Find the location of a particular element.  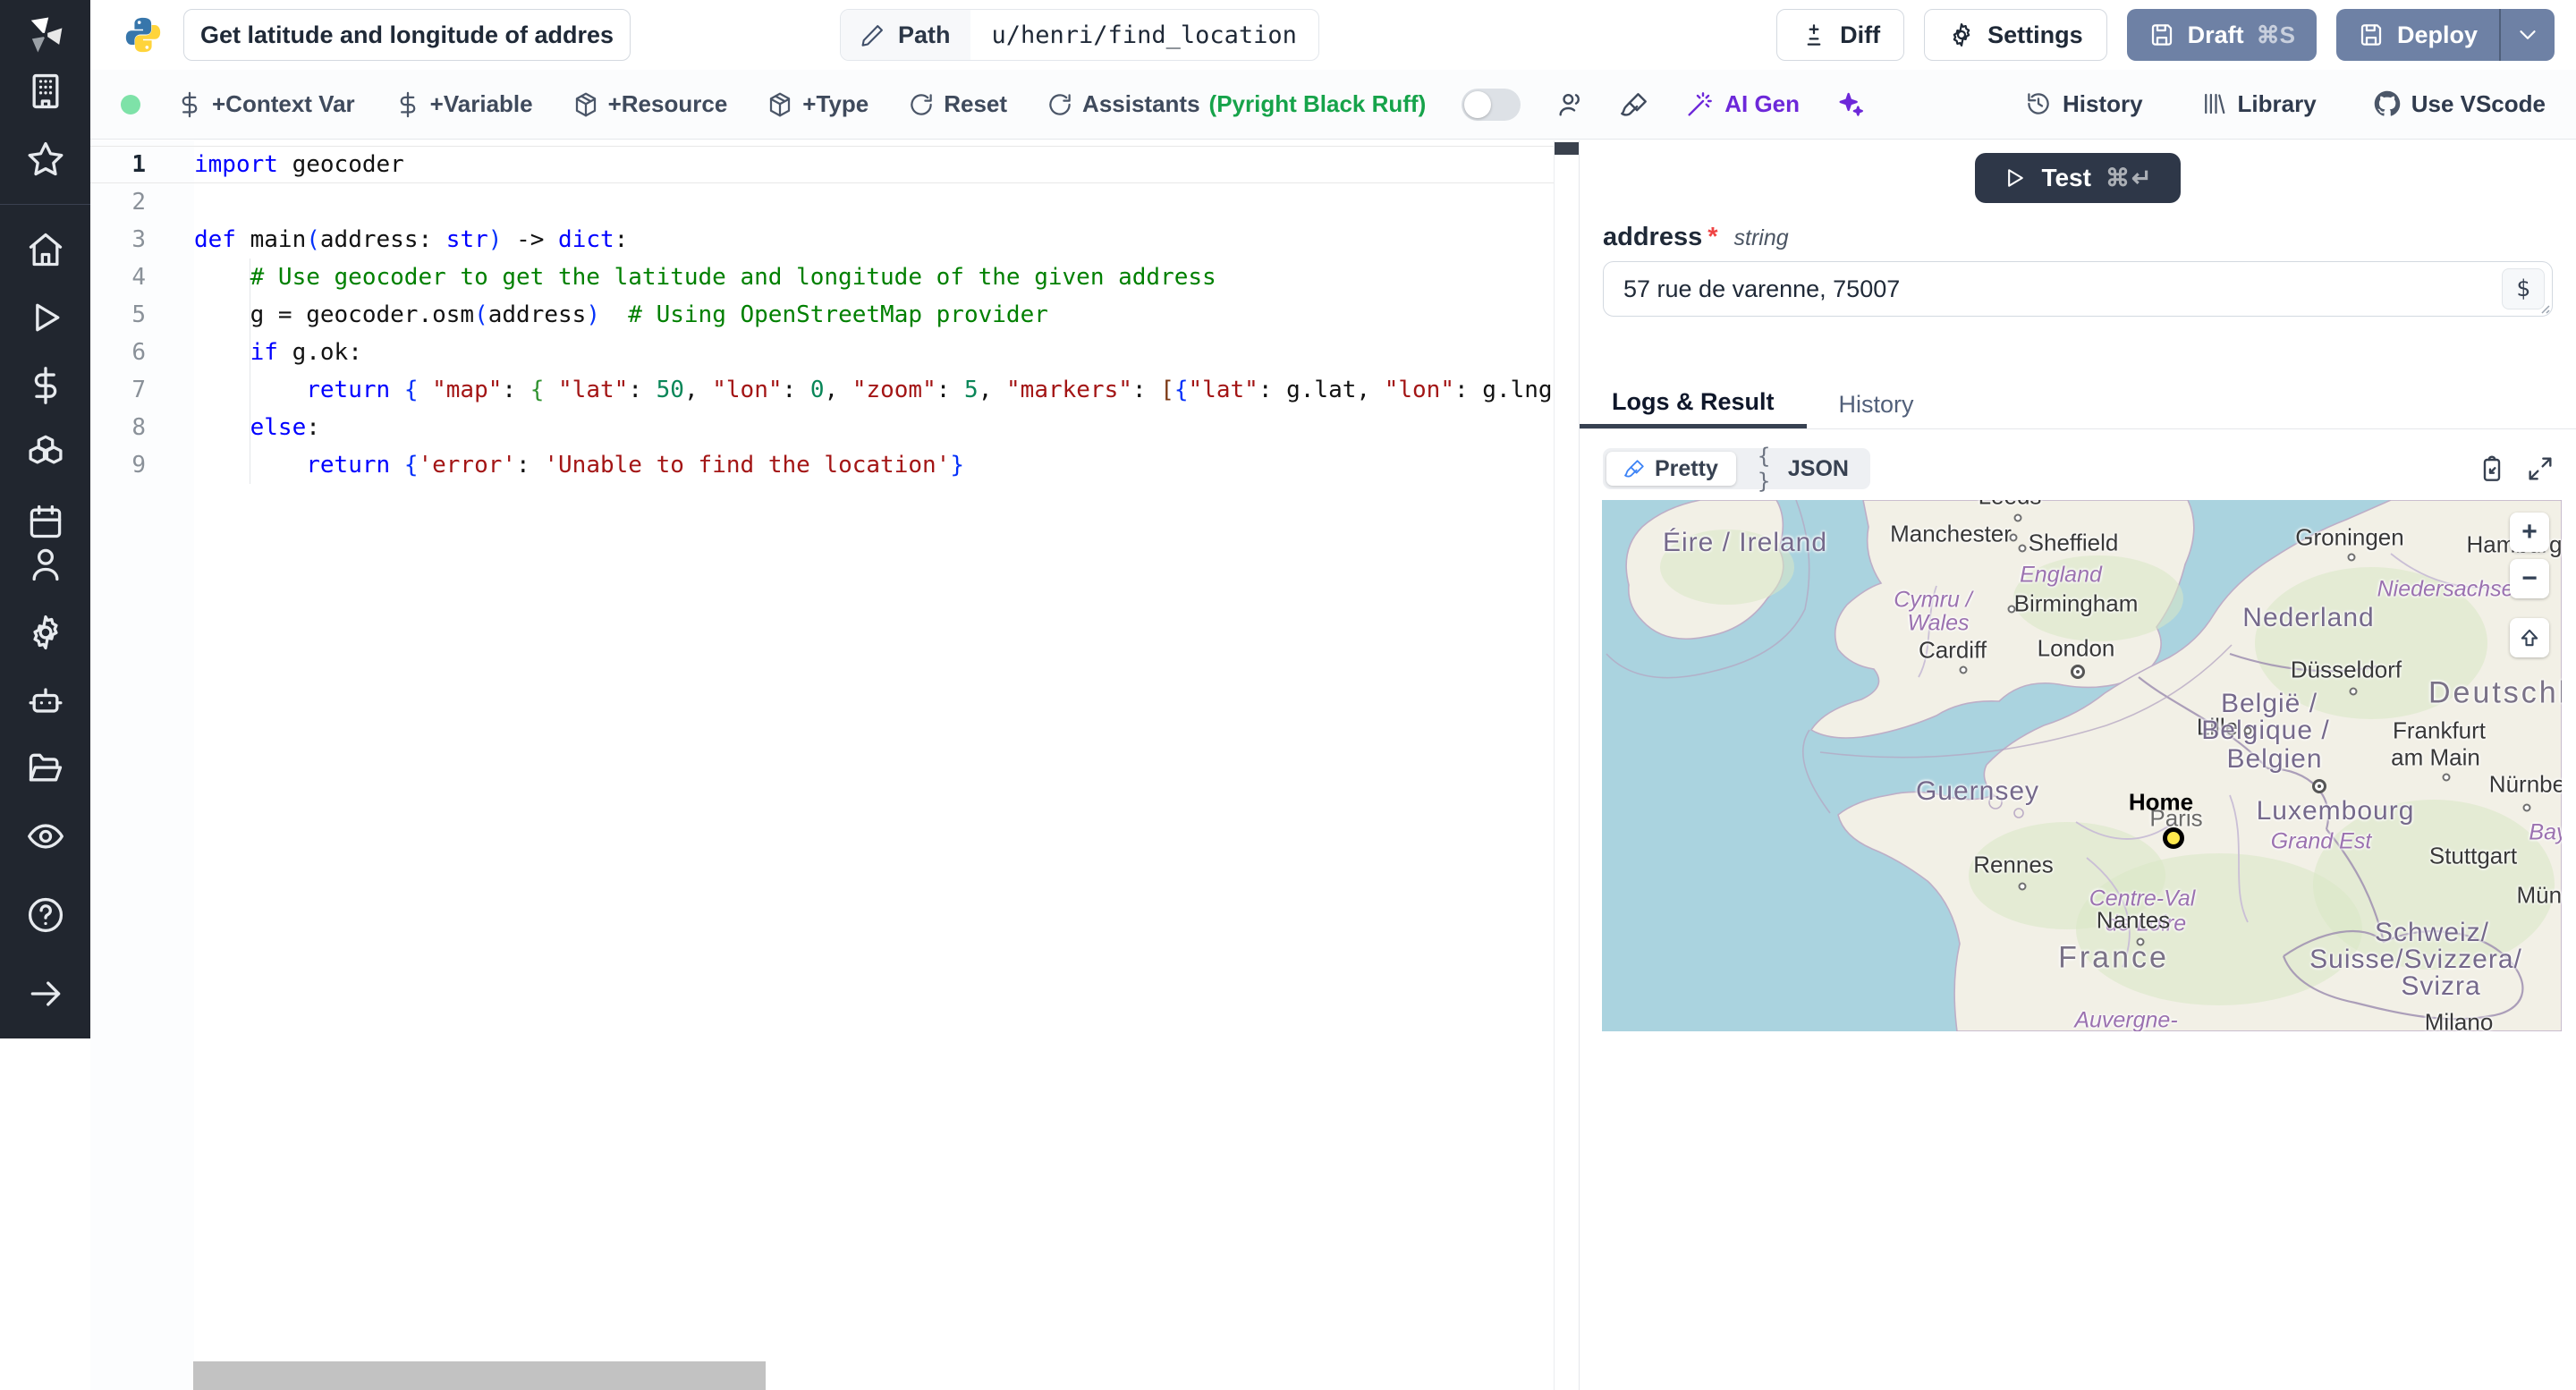

wand-icon is located at coordinates (1699, 104).